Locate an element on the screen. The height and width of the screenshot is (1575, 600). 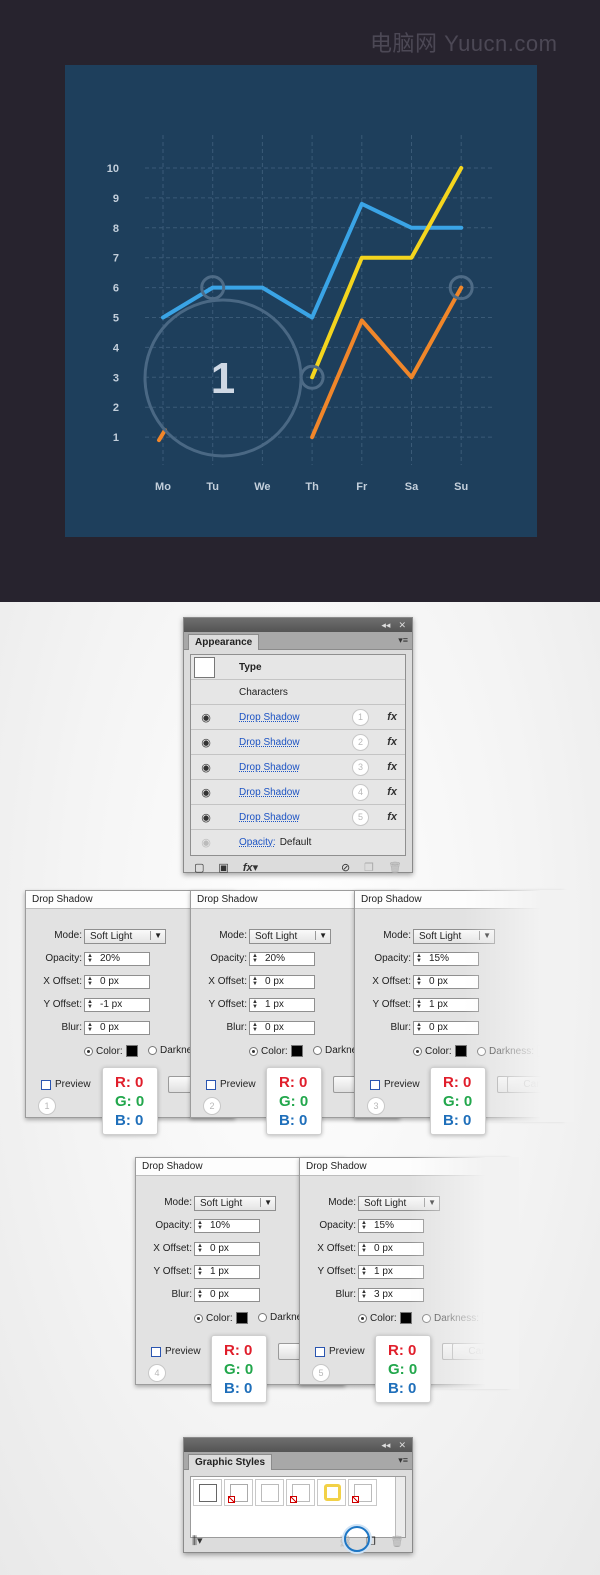
duplicate-icon: ❐ is located at coordinates (369, 867).